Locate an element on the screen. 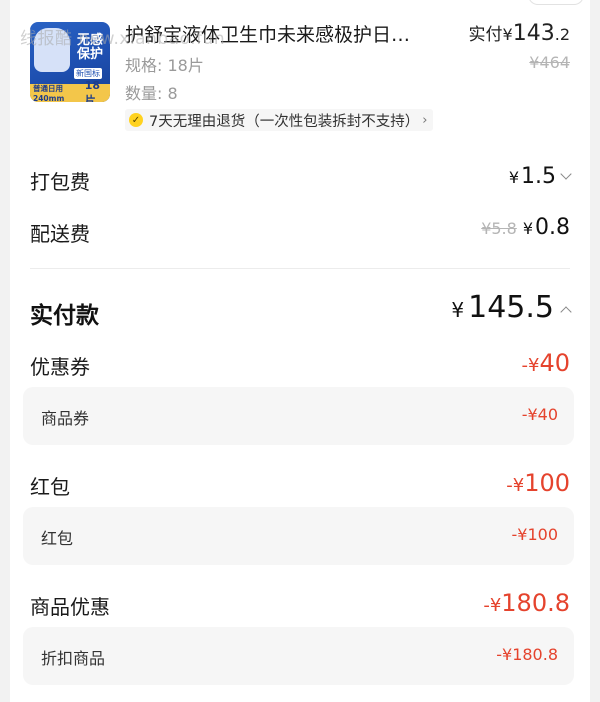 This screenshot has width=600, height=702. product-quantity: 数量: 8 is located at coordinates (151, 93).